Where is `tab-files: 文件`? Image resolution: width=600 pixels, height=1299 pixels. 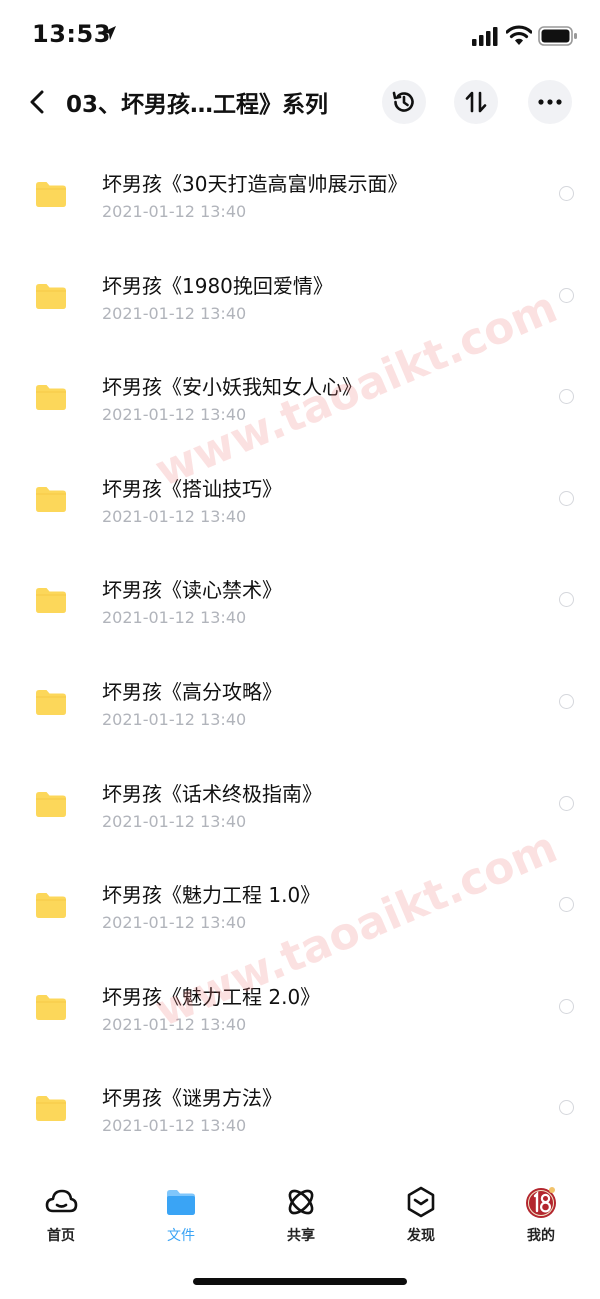 tab-files: 文件 is located at coordinates (181, 1217).